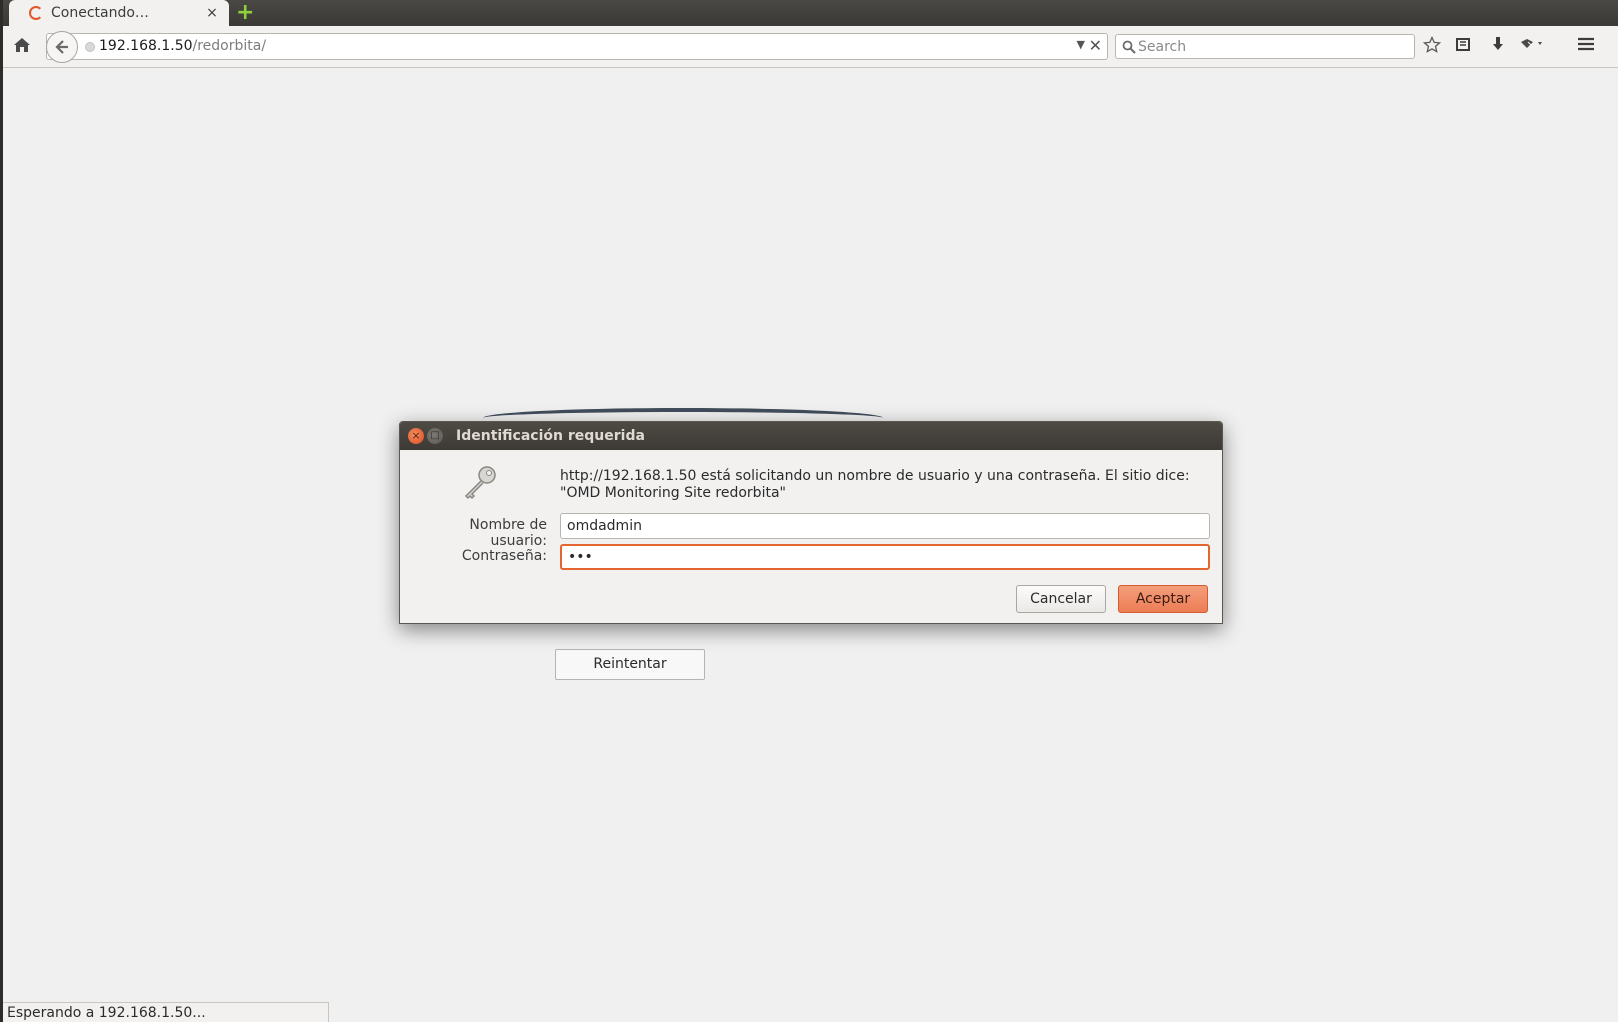 Image resolution: width=1618 pixels, height=1022 pixels. What do you see at coordinates (885, 557) in the screenshot?
I see `password-field` at bounding box center [885, 557].